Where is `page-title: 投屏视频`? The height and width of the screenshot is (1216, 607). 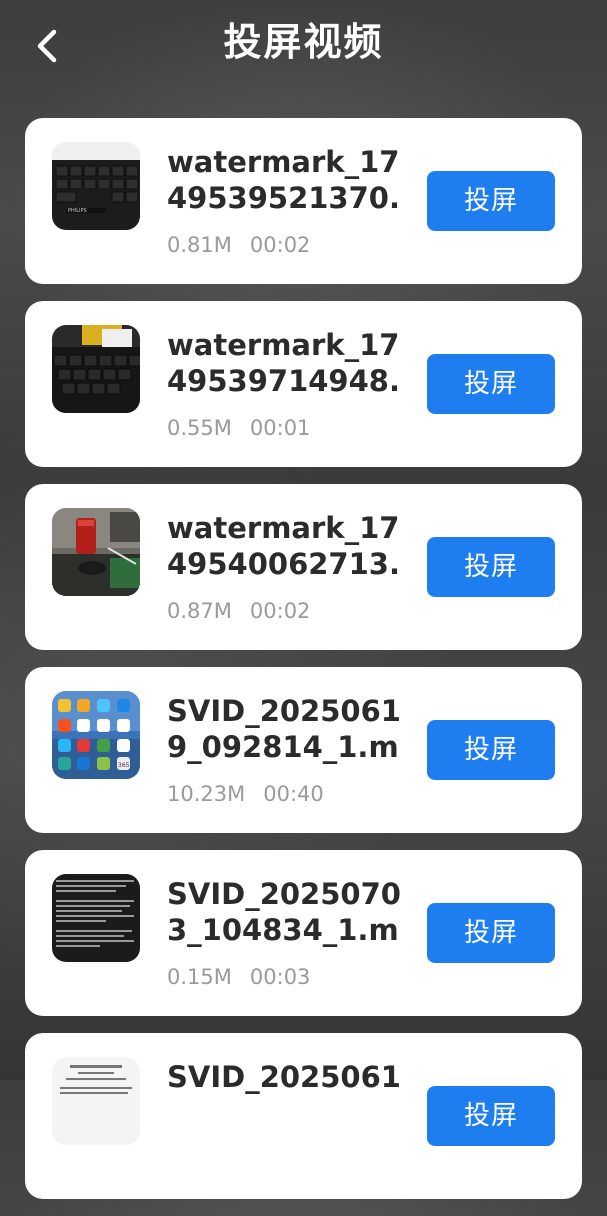
page-title: 投屏视频 is located at coordinates (303, 42).